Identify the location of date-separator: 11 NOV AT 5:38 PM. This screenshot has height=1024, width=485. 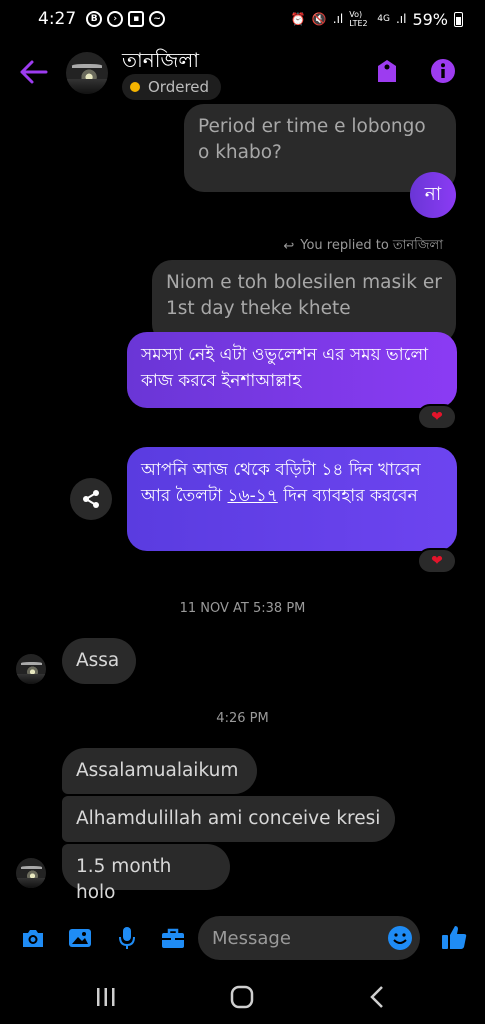
(242, 608).